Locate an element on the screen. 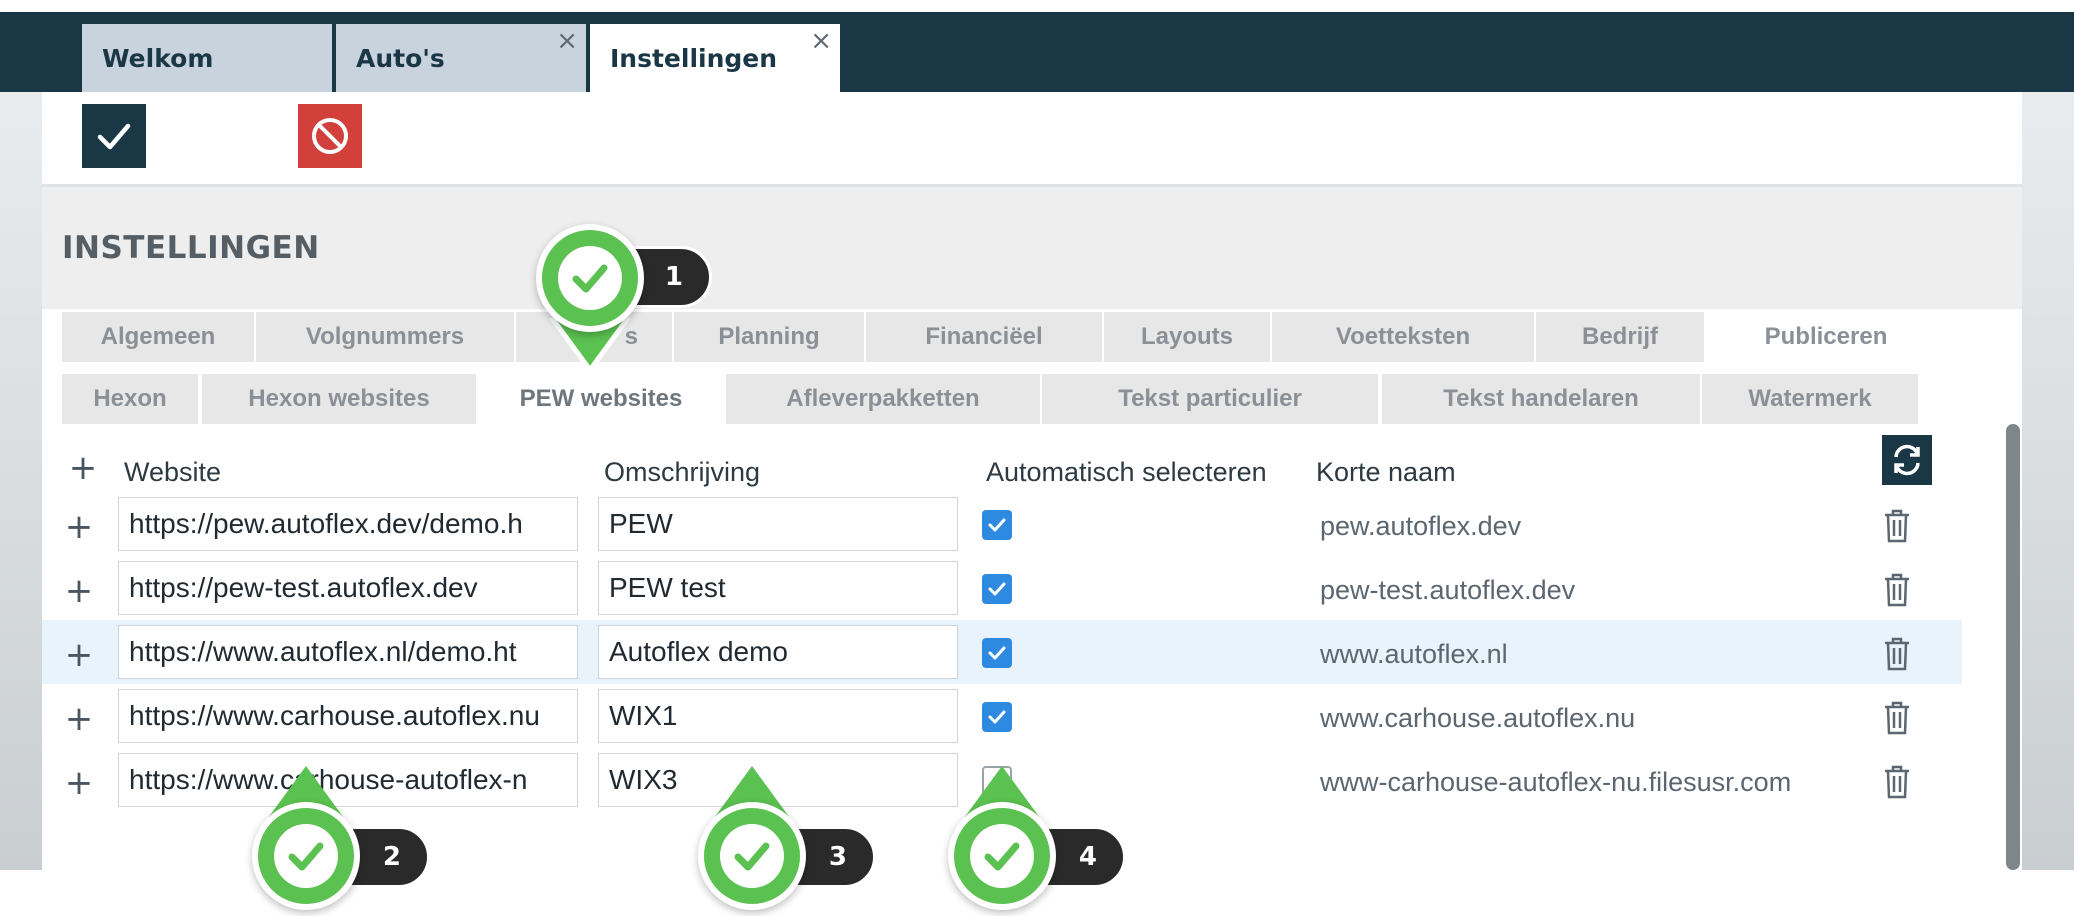  subtab-financieel: Financiëel is located at coordinates (984, 337).